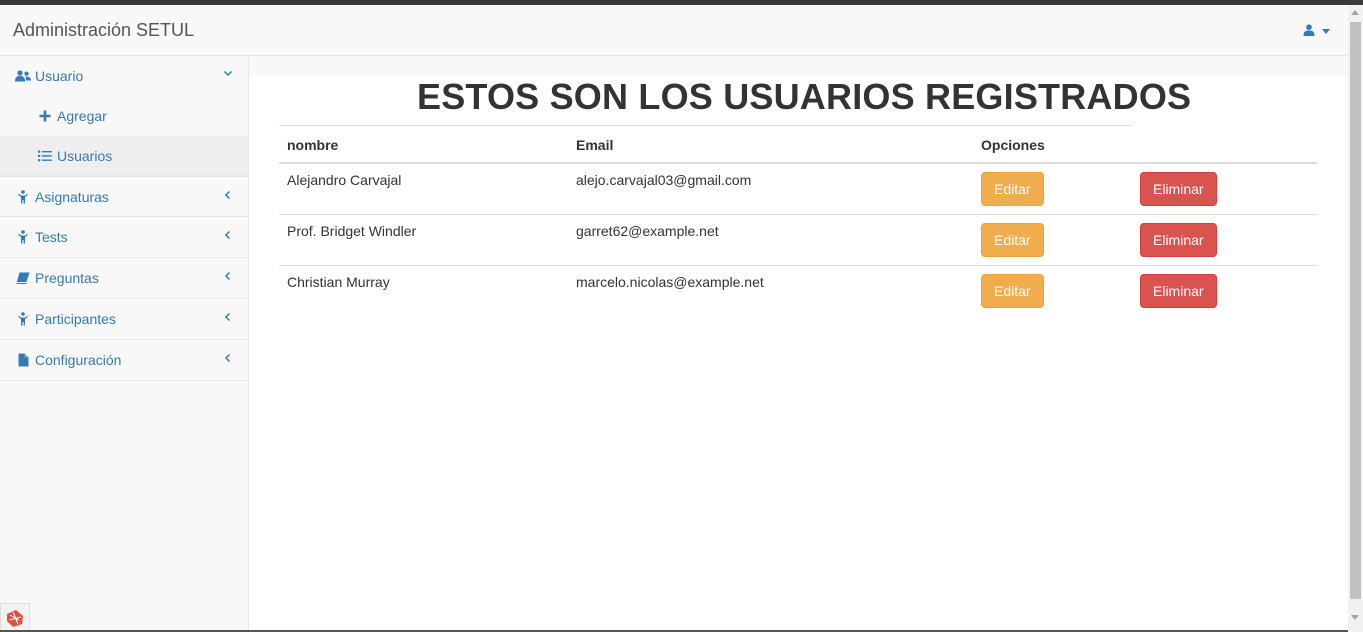 The image size is (1363, 632). I want to click on sidebar-item-label: Participantes, so click(75, 319).